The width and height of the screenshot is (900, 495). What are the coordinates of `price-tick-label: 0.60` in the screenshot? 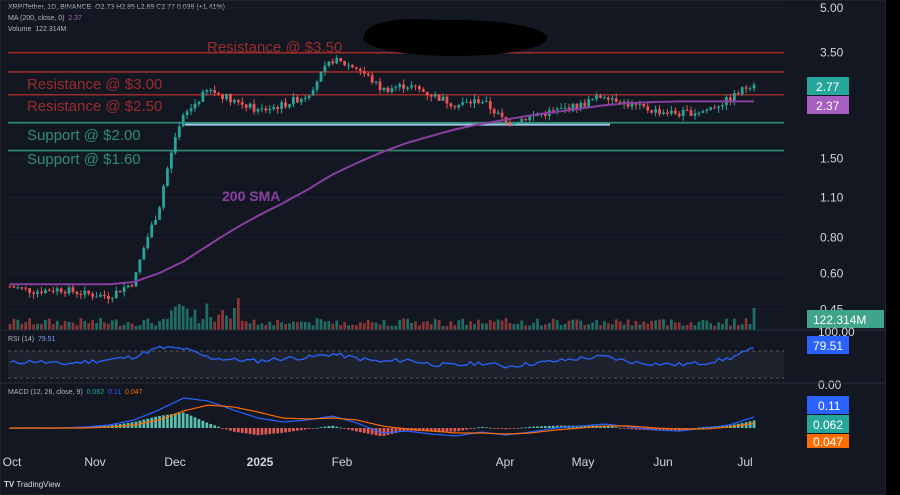 It's located at (832, 273).